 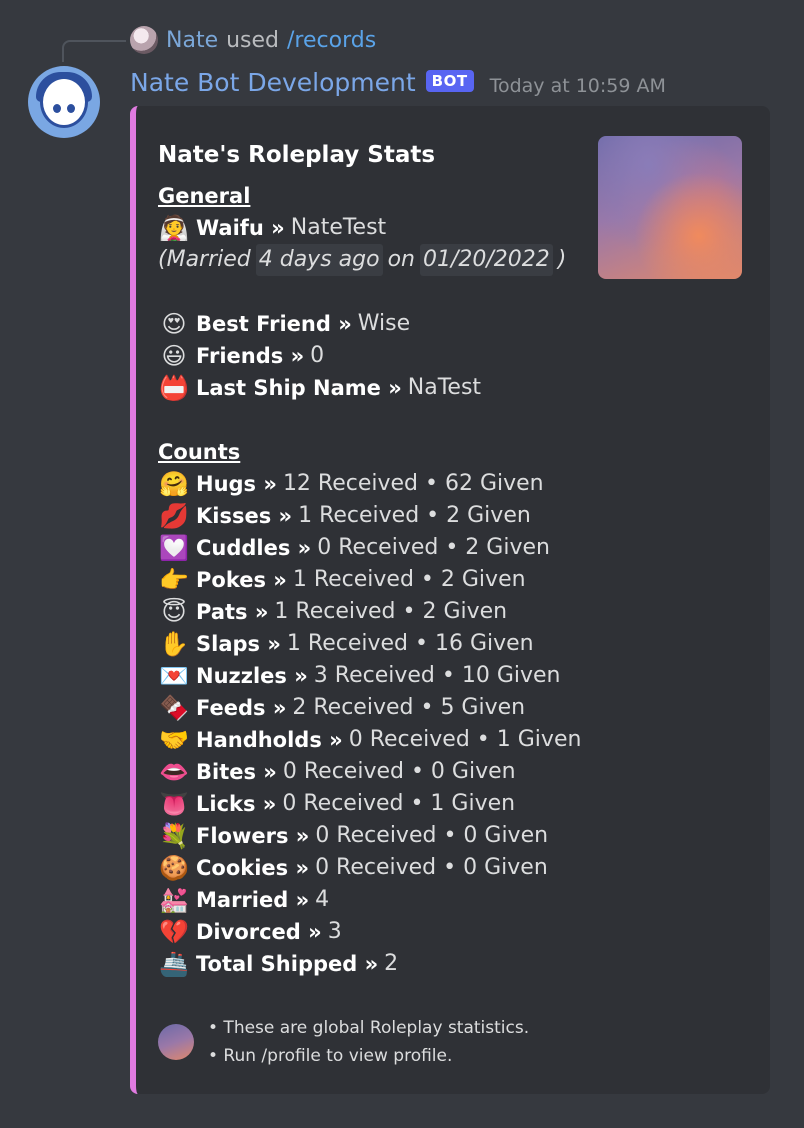 I want to click on reply-used-text: used, so click(x=253, y=40).